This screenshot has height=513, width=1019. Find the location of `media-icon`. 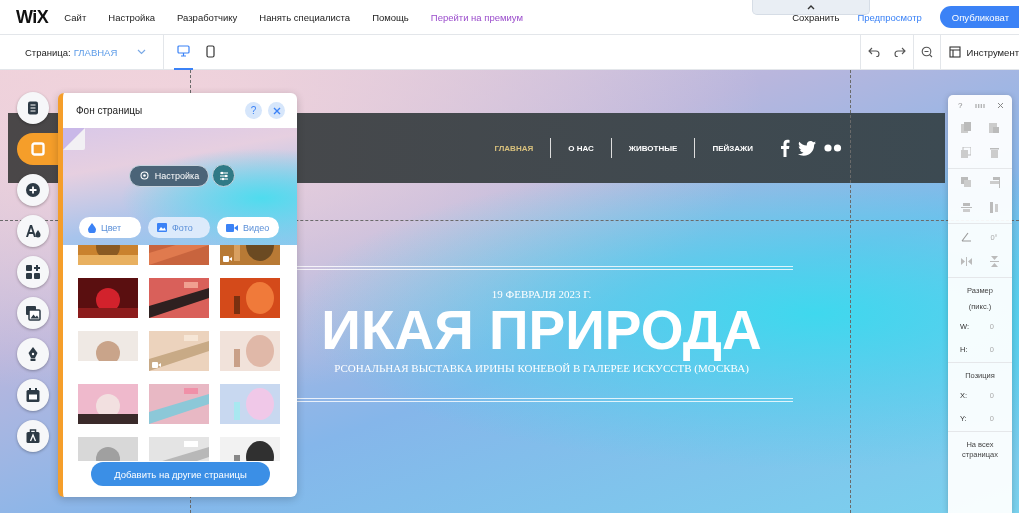

media-icon is located at coordinates (33, 313).